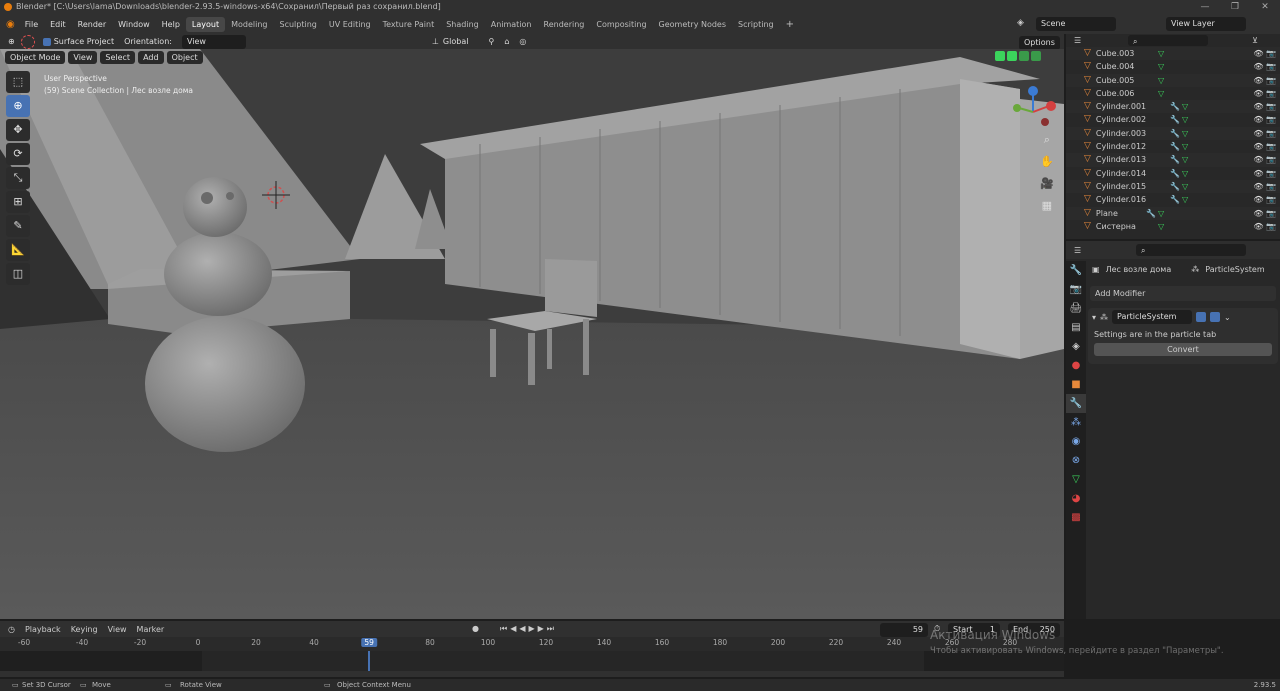  Describe the element at coordinates (369, 661) in the screenshot. I see `playhead` at that location.